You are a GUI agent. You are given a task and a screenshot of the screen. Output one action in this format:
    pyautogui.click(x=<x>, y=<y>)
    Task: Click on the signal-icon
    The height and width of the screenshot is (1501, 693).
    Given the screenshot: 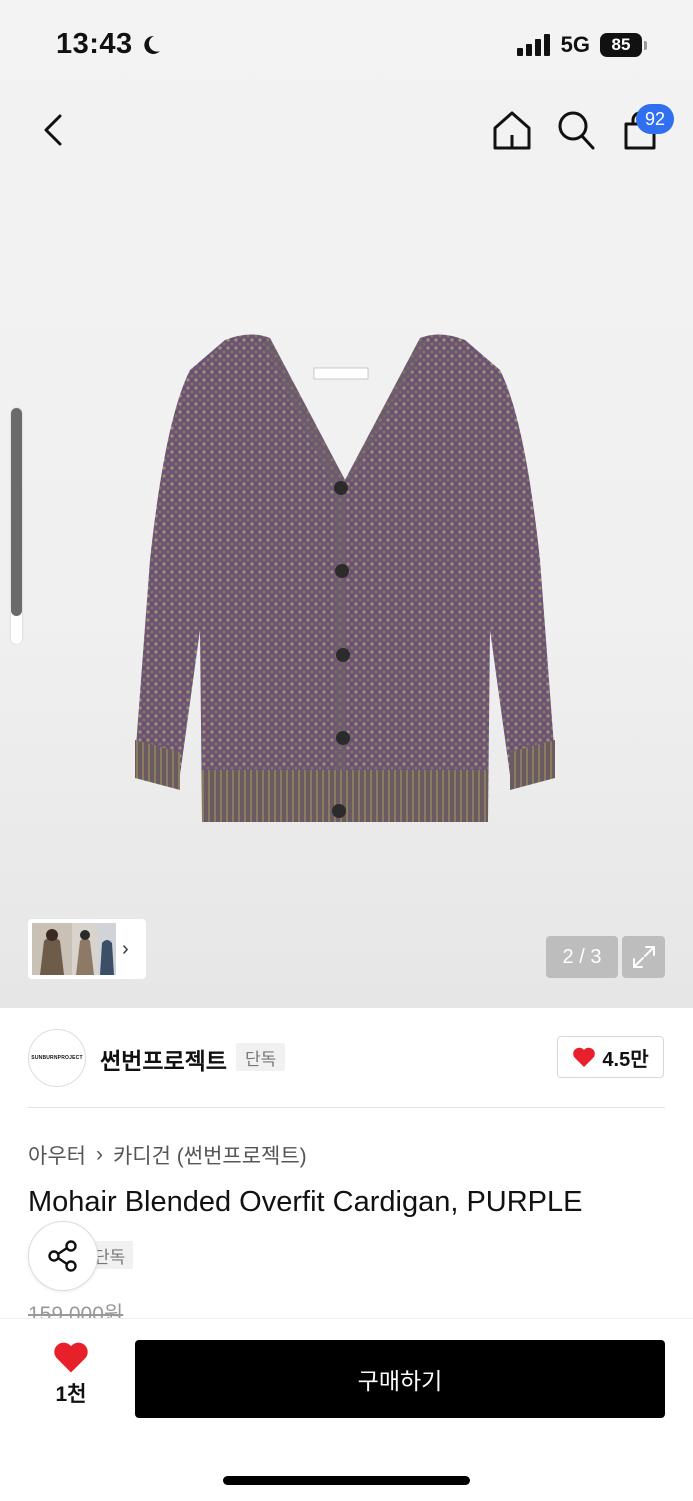 What is the action you would take?
    pyautogui.click(x=533, y=45)
    